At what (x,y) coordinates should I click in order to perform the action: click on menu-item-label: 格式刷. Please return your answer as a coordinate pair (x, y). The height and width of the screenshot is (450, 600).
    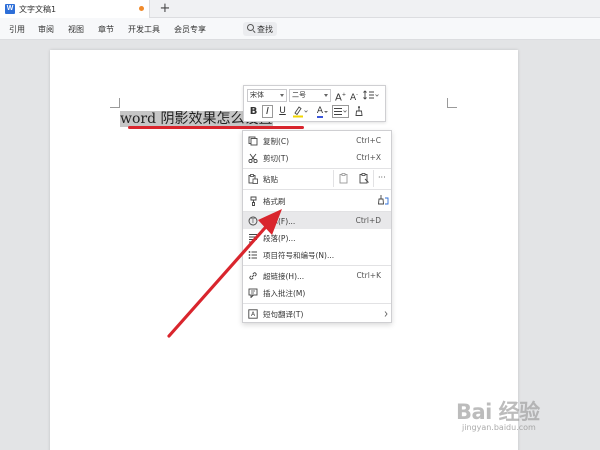
    Looking at the image, I should click on (274, 201).